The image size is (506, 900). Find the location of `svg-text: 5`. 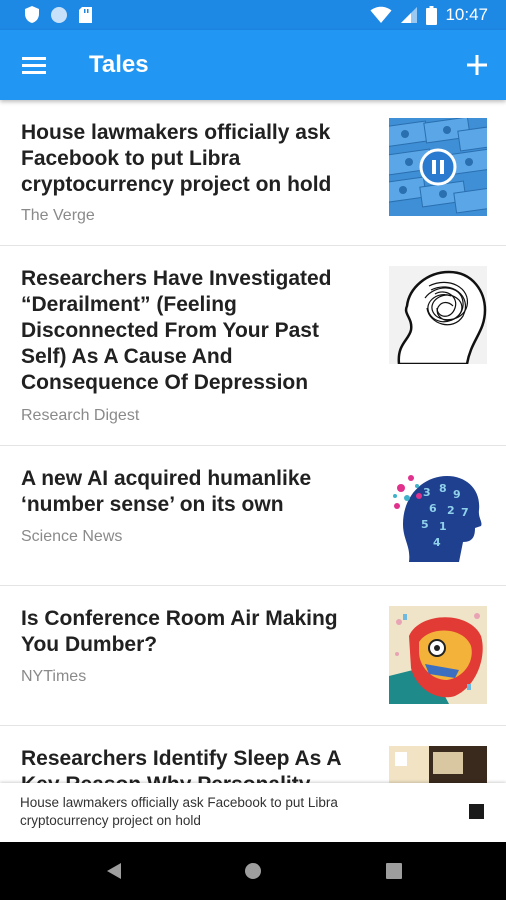

svg-text: 5 is located at coordinates (425, 524).